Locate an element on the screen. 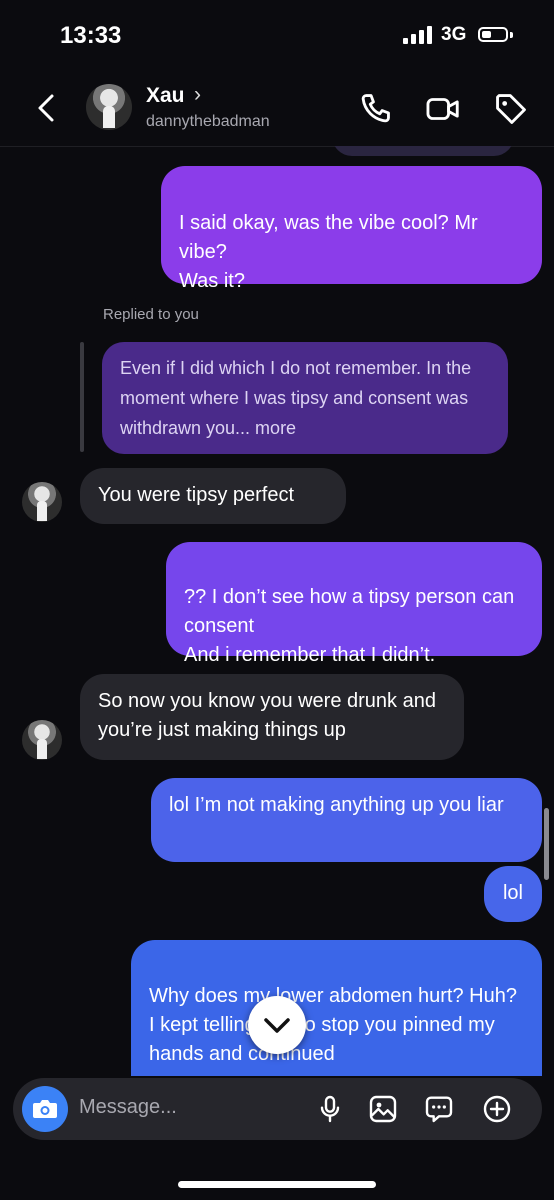  microphone-icon is located at coordinates (330, 1109).